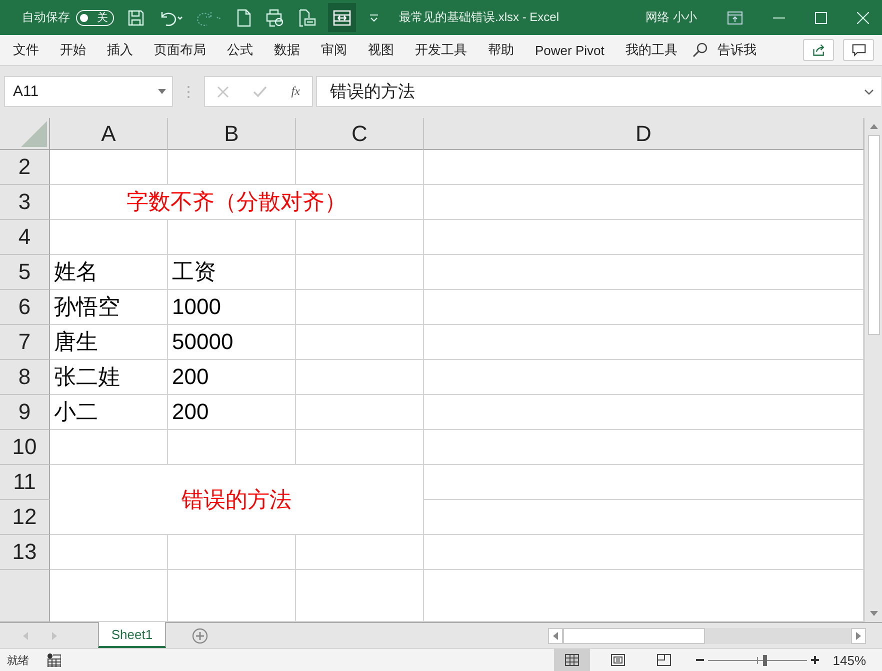  I want to click on form-button, so click(342, 17).